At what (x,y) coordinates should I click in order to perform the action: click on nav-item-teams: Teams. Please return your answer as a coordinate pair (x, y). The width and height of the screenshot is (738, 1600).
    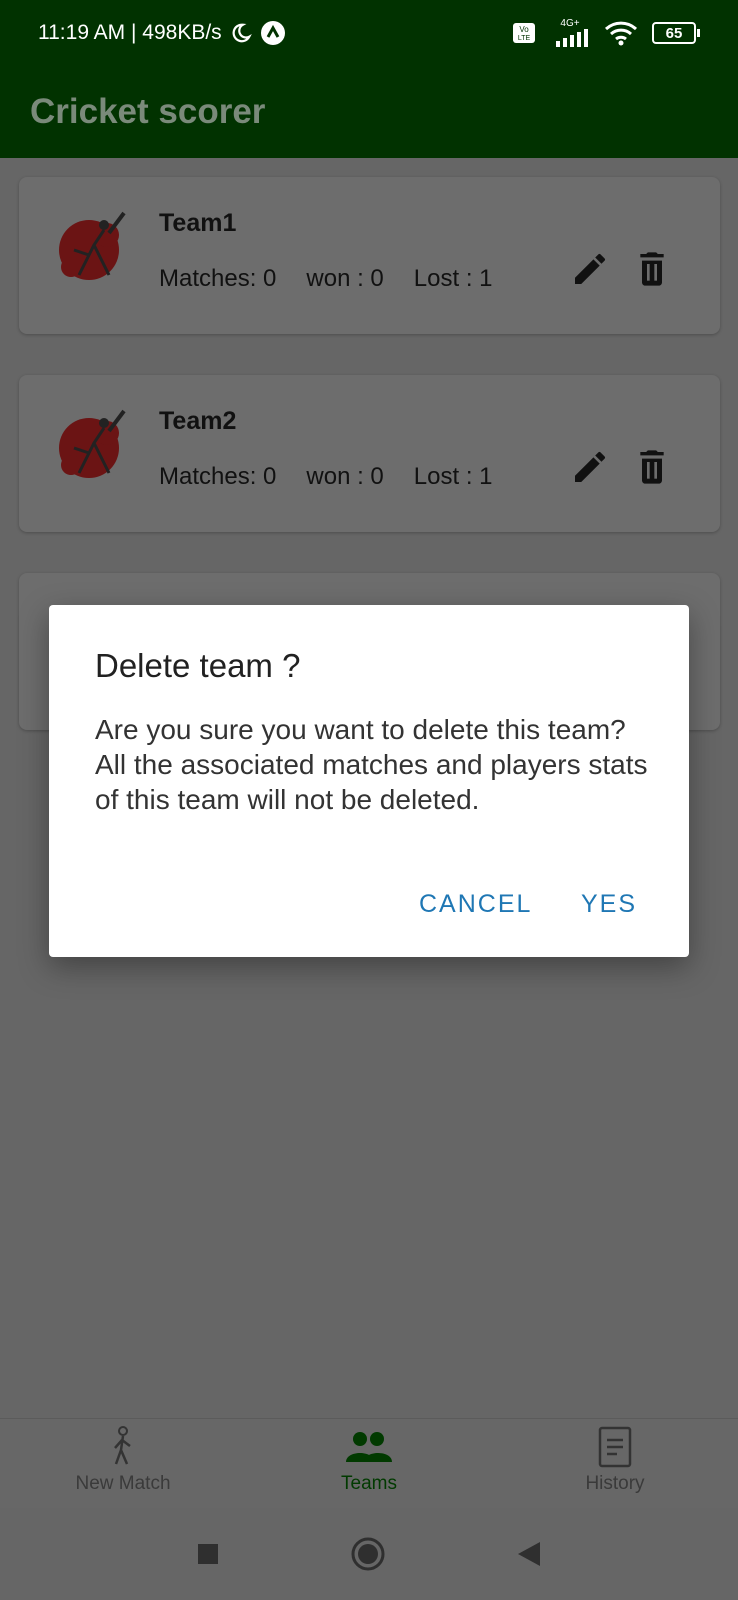
    Looking at the image, I should click on (369, 1463).